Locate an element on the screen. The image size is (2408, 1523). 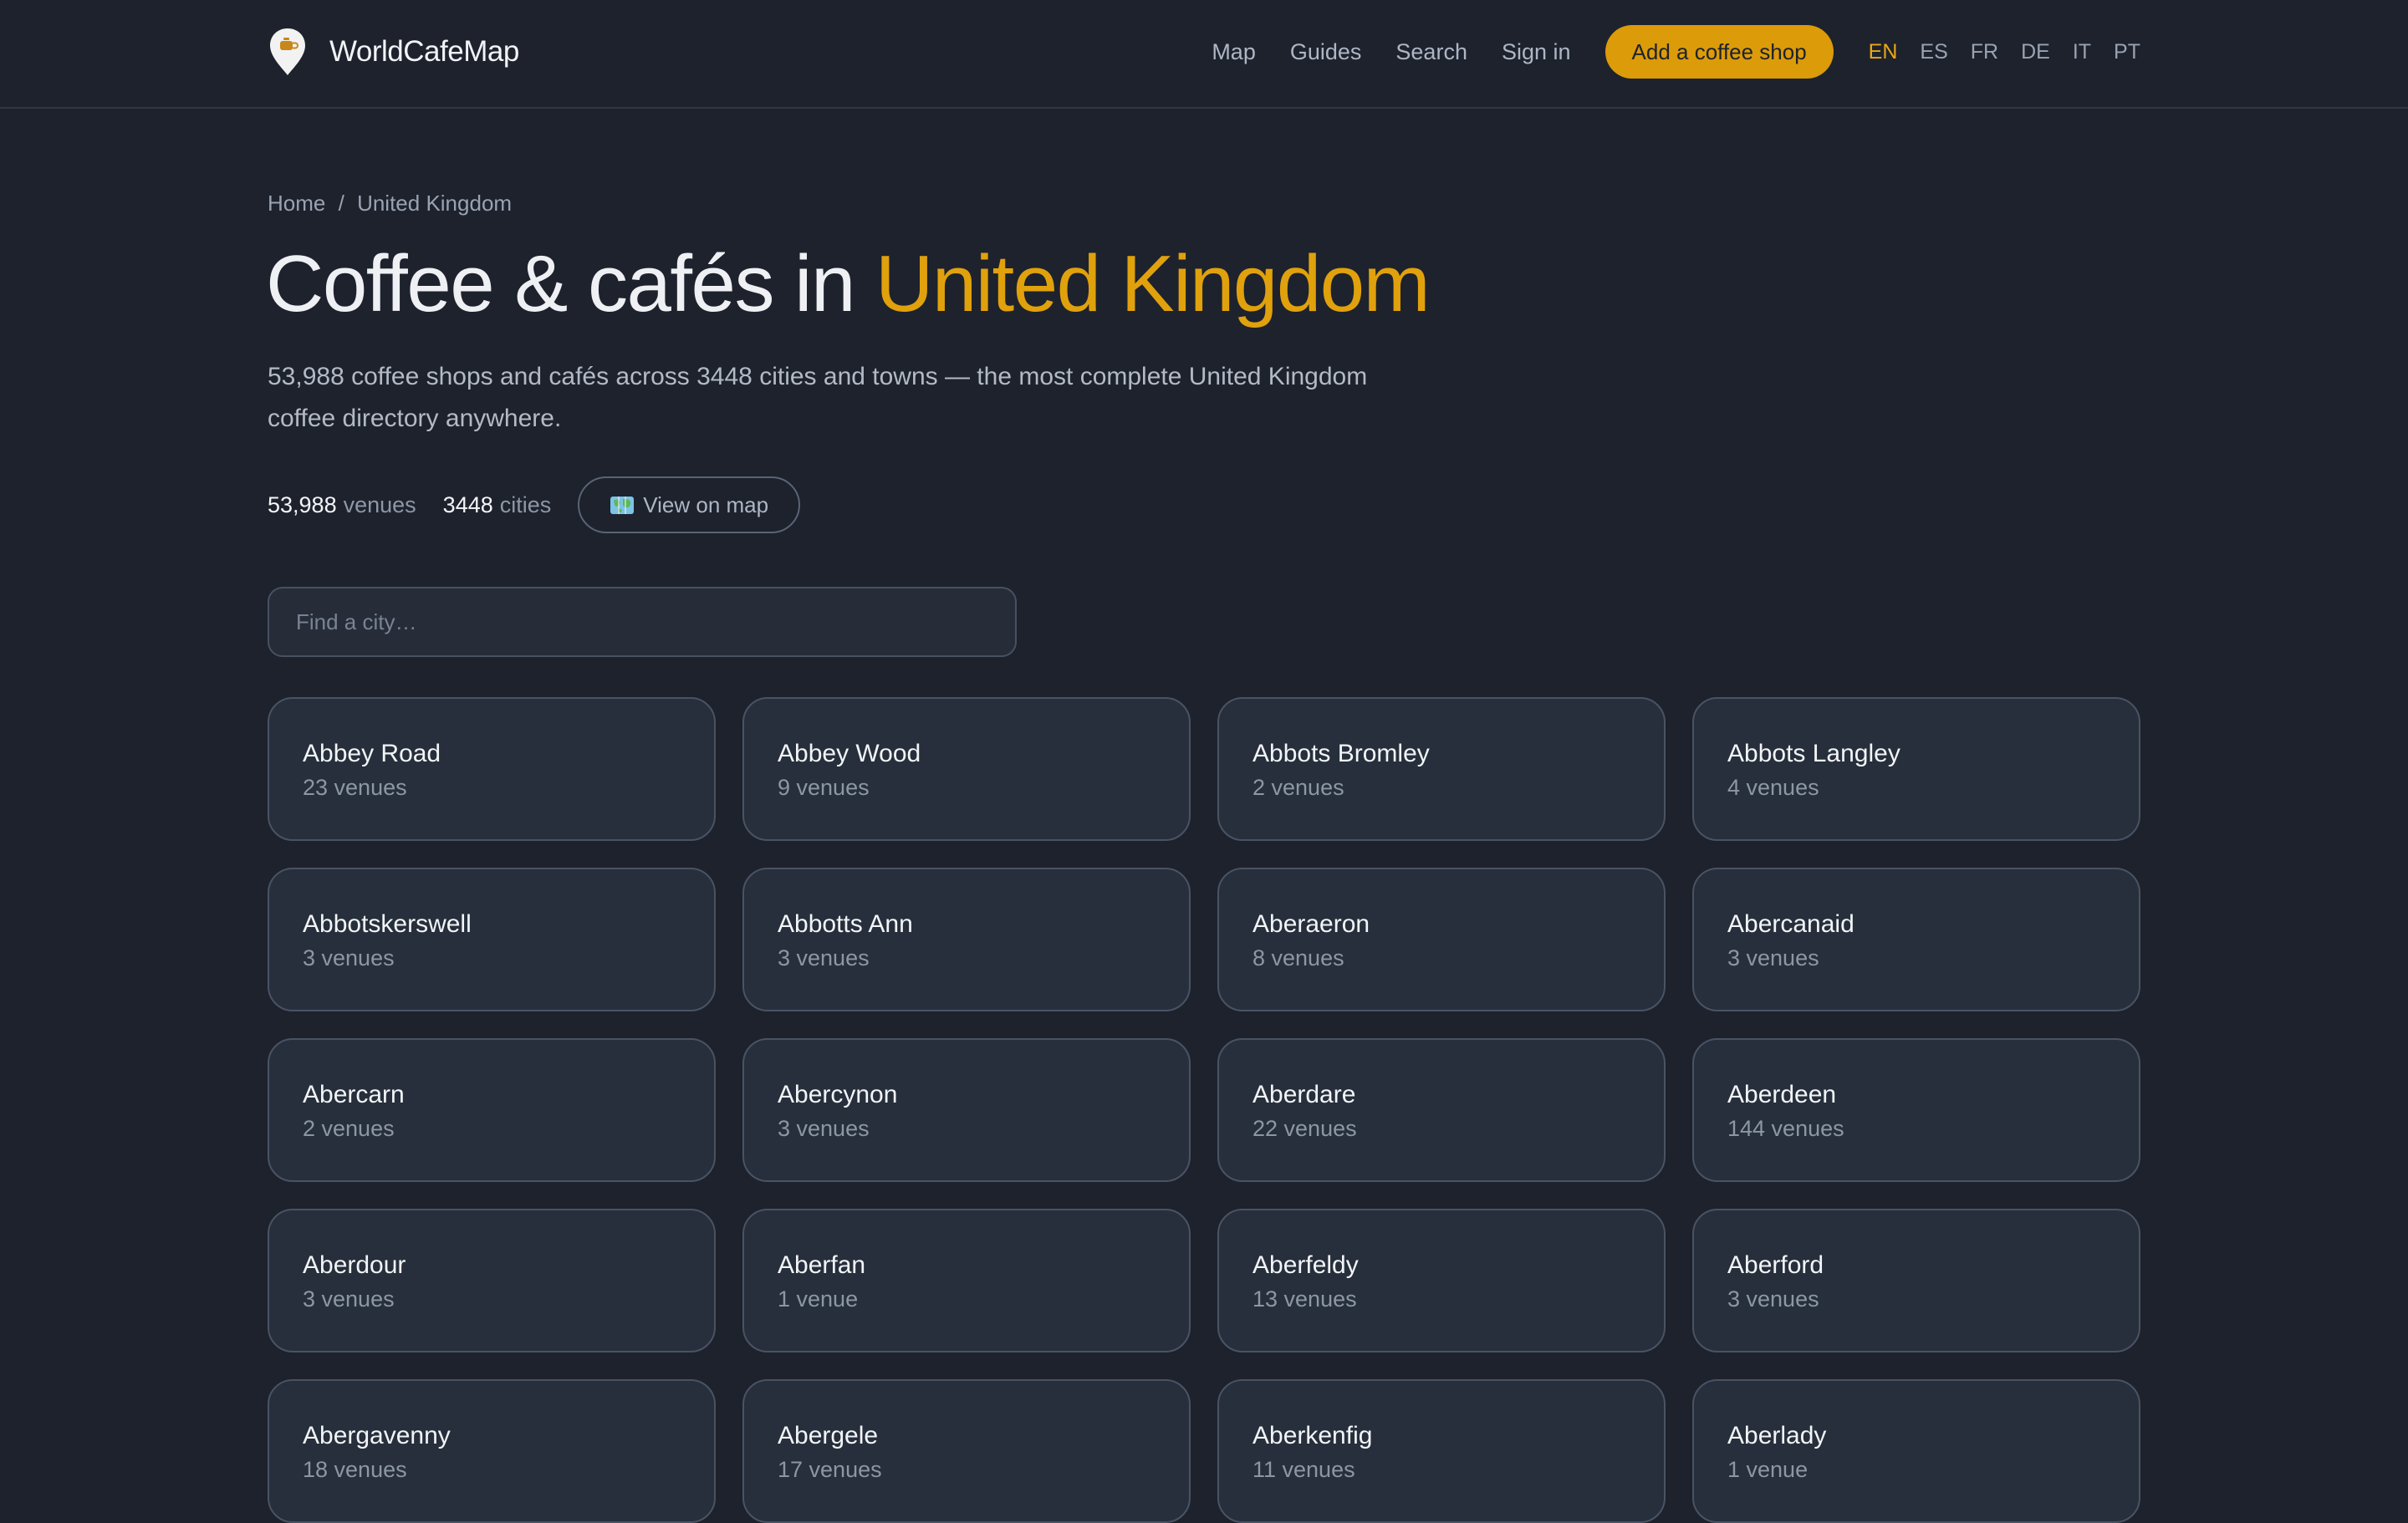
city-name: Abbots Langley is located at coordinates (1814, 754).